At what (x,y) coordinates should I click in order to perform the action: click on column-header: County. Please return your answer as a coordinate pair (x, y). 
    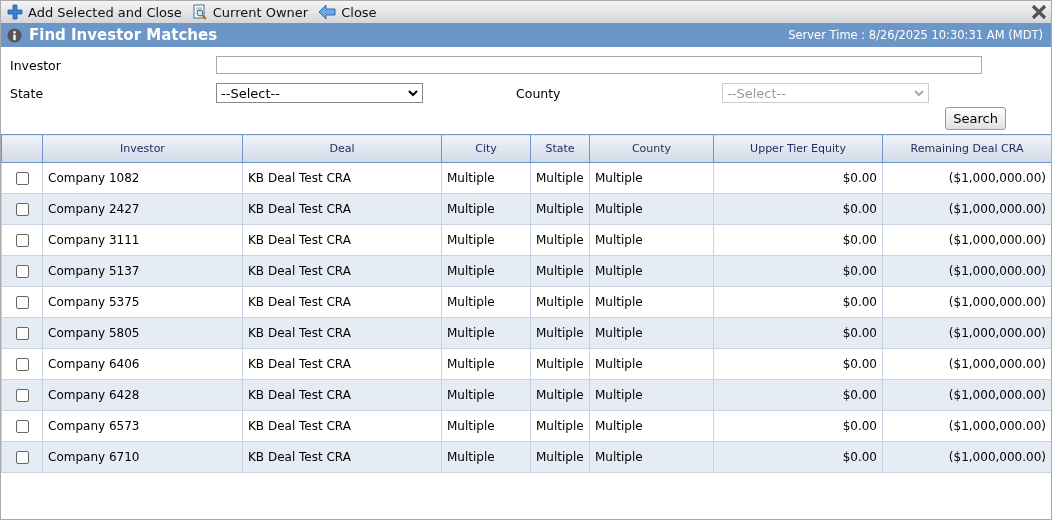
    Looking at the image, I should click on (651, 148).